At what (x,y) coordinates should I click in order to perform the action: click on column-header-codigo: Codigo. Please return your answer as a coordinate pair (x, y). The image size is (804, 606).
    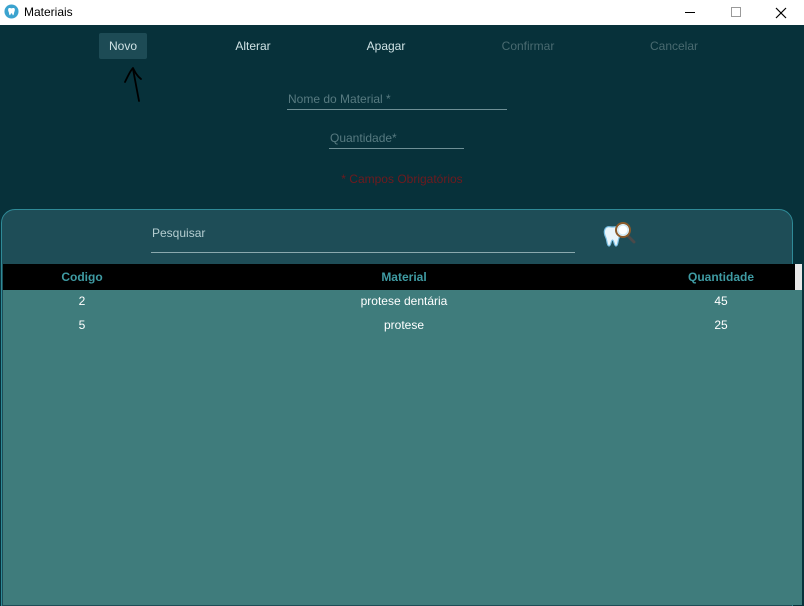
    Looking at the image, I should click on (82, 277).